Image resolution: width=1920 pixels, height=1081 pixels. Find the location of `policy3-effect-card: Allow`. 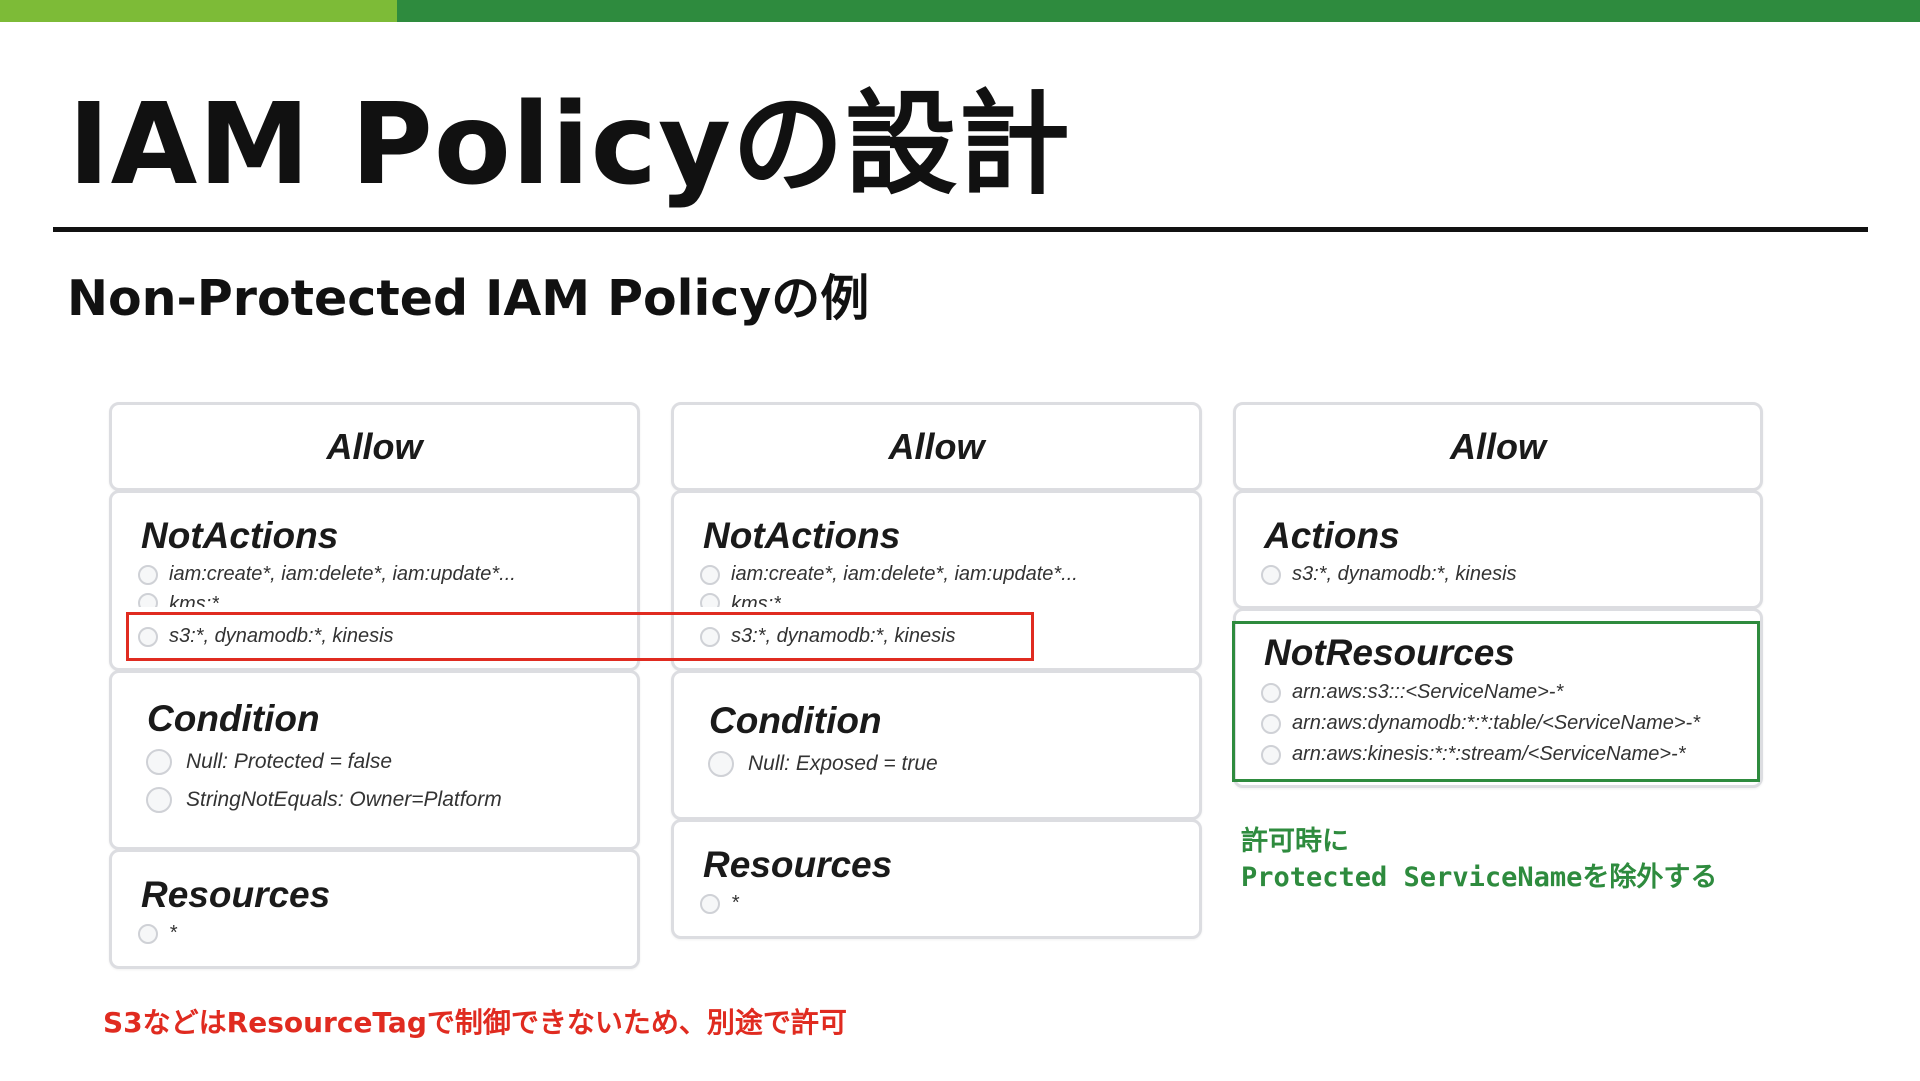

policy3-effect-card: Allow is located at coordinates (1498, 446).